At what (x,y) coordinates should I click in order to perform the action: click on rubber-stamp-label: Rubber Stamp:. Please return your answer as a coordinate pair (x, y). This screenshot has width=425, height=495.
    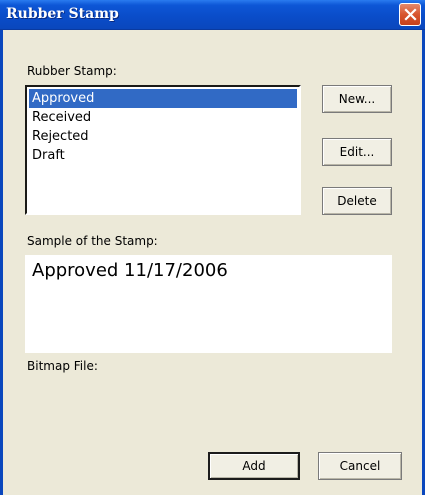
    Looking at the image, I should click on (72, 71).